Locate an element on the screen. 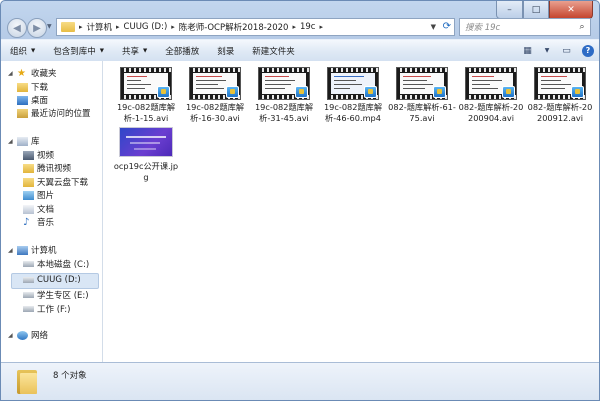 Image resolution: width=600 pixels, height=401 pixels. breadcrumb-course-folder: 陈老师-OCP解析2018-2020 is located at coordinates (234, 27).